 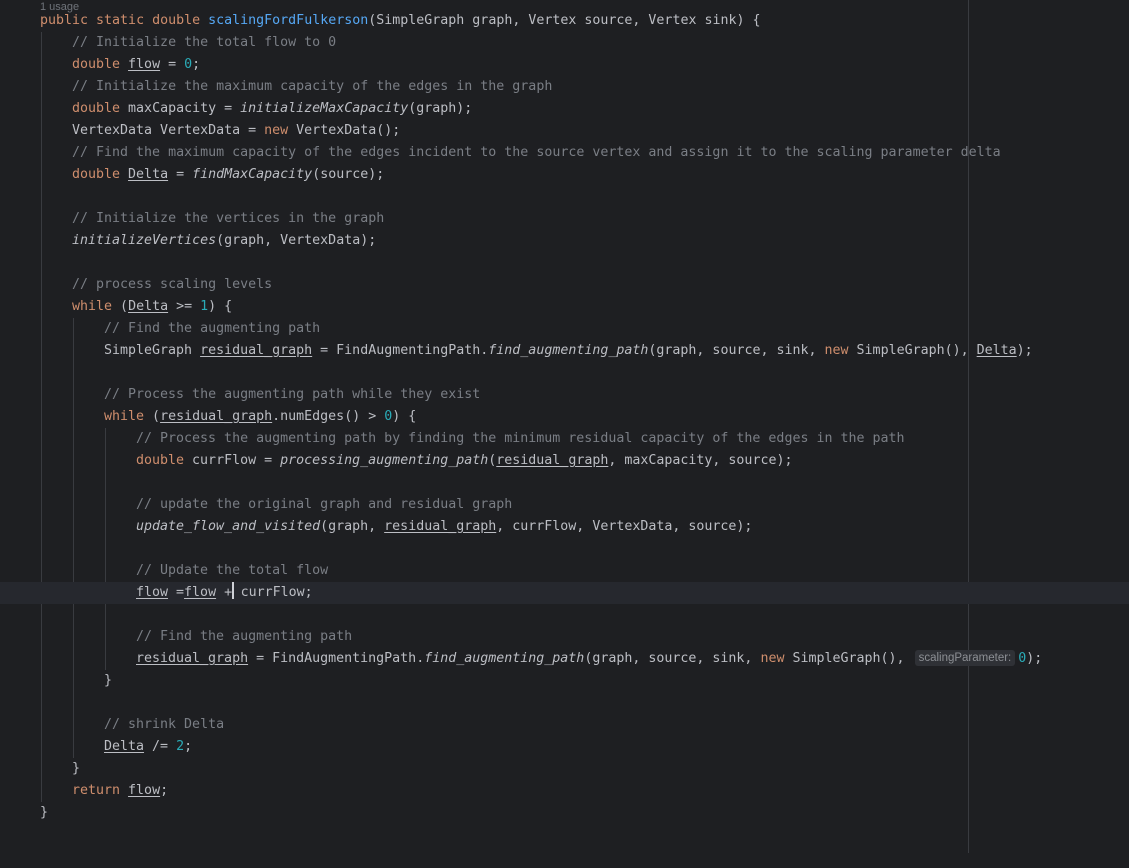 I want to click on parameter-name-hint: scalingParameter:, so click(x=965, y=658).